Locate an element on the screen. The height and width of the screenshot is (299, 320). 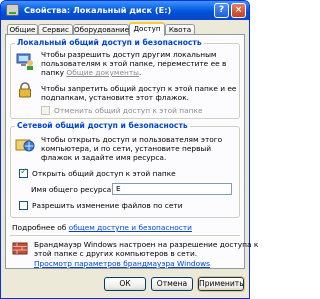
apply-button: Применить is located at coordinates (221, 284).